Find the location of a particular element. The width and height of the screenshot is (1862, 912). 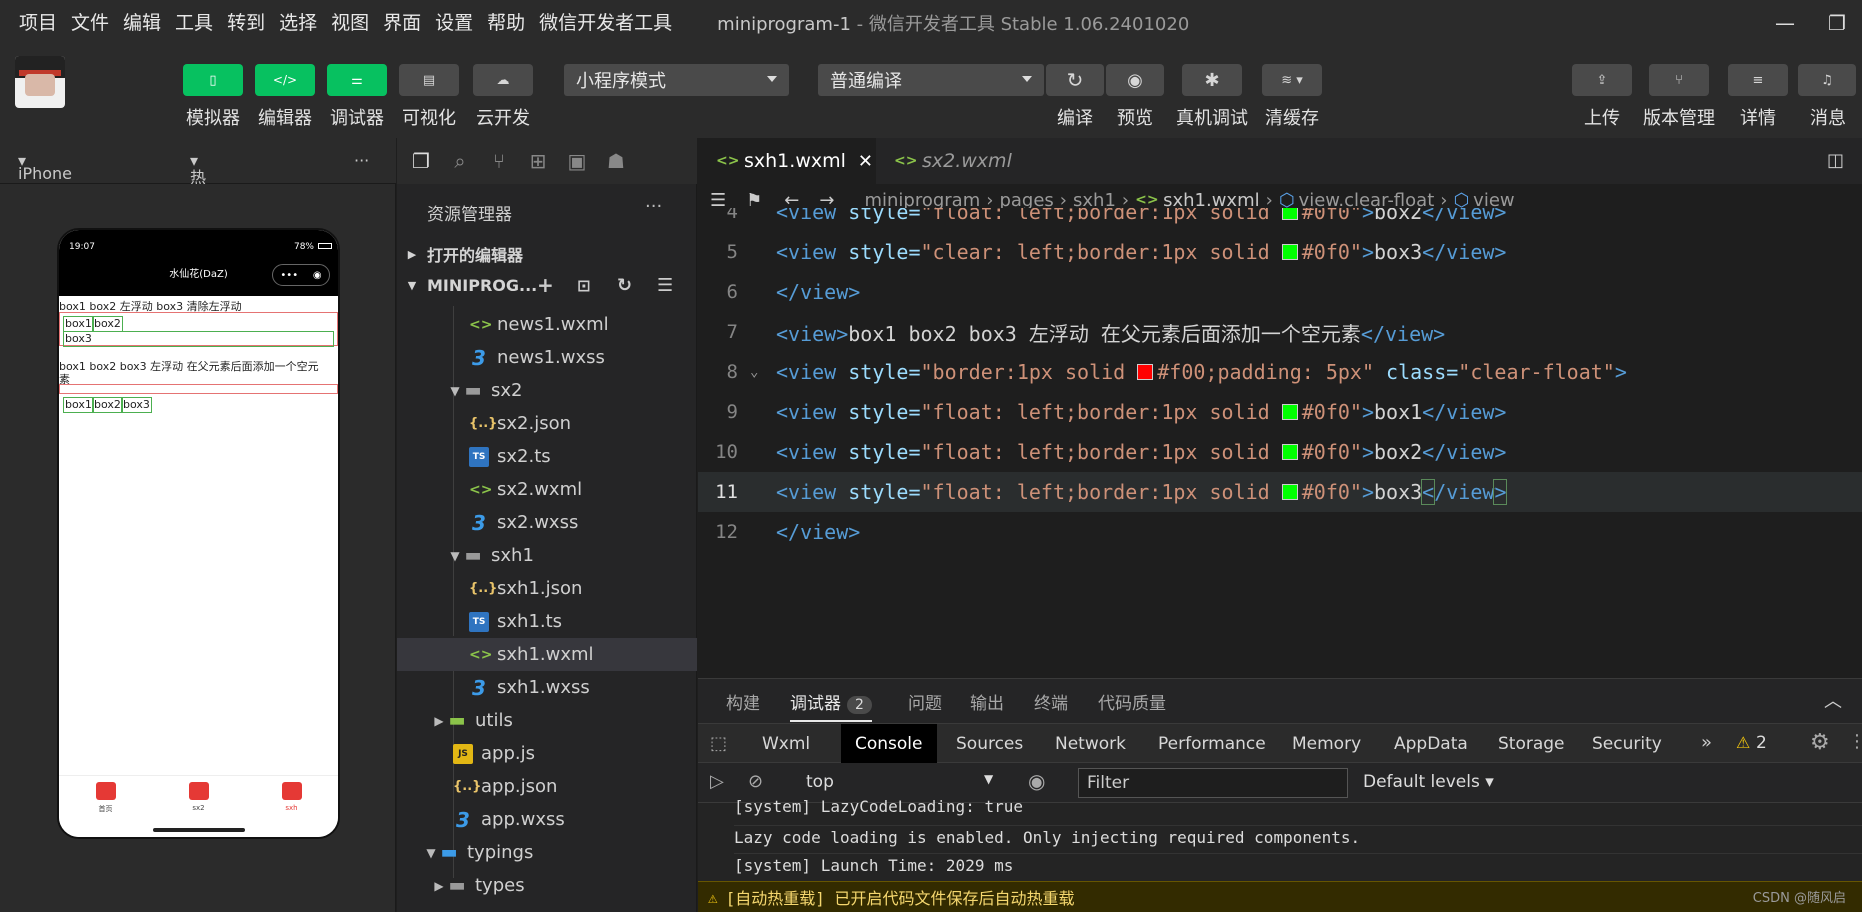

close-icon: ✕ is located at coordinates (865, 161).